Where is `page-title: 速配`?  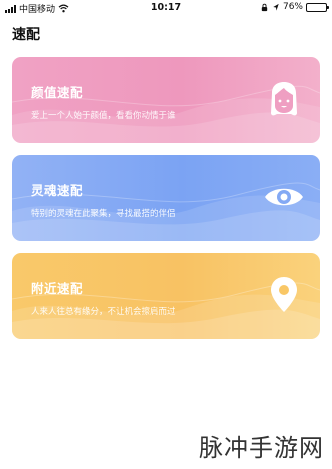
page-title: 速配 is located at coordinates (26, 35).